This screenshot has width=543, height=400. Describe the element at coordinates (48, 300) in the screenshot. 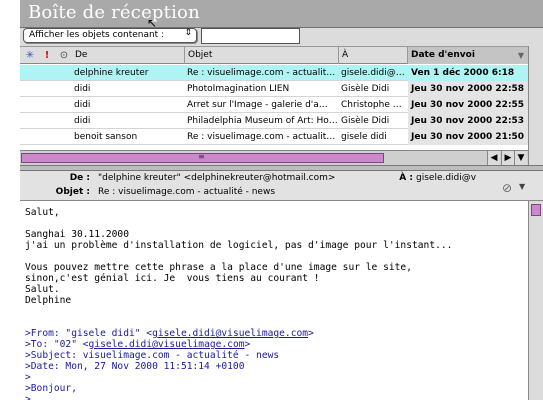

I see `body-line: Delphine` at that location.